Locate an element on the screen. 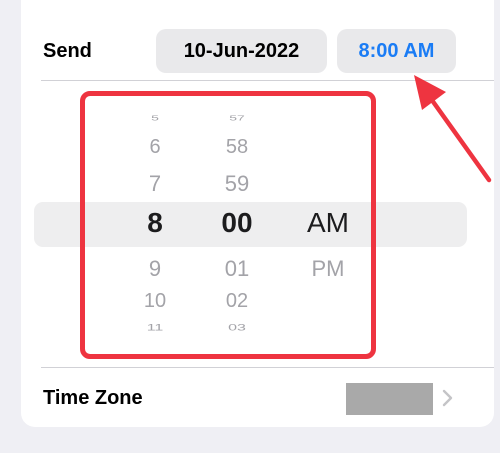 The height and width of the screenshot is (453, 500). send-label: Send is located at coordinates (67, 51).